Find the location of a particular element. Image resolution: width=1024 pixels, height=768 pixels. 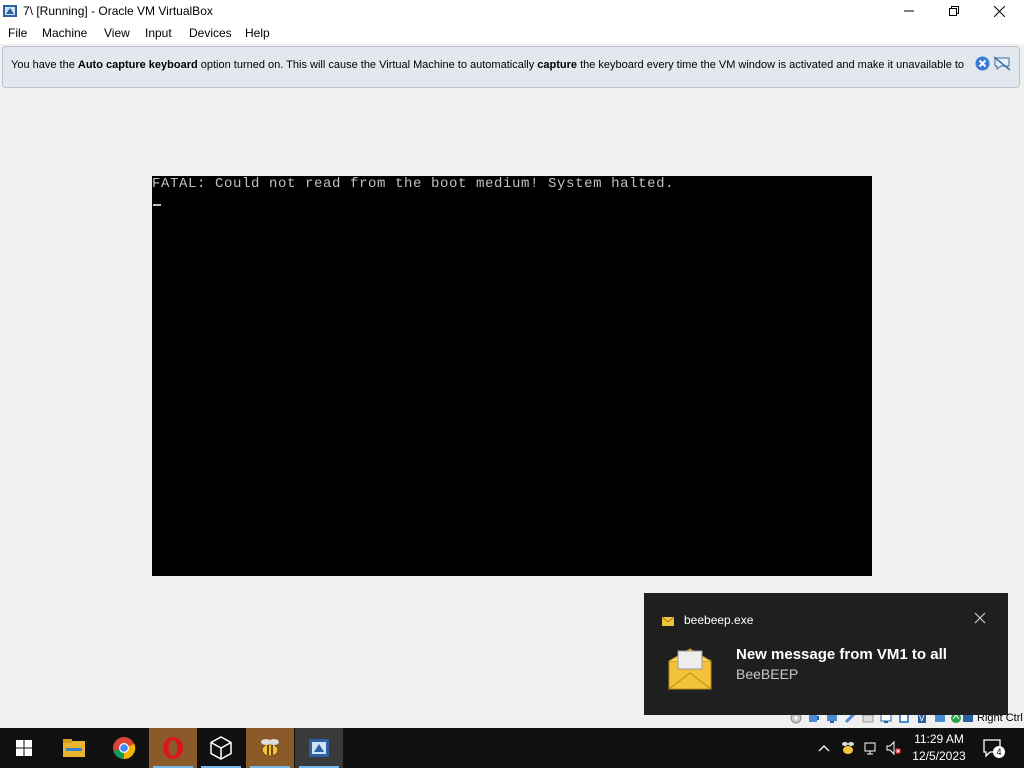

show-hidden-icons-chevron-icon is located at coordinates (824, 748).